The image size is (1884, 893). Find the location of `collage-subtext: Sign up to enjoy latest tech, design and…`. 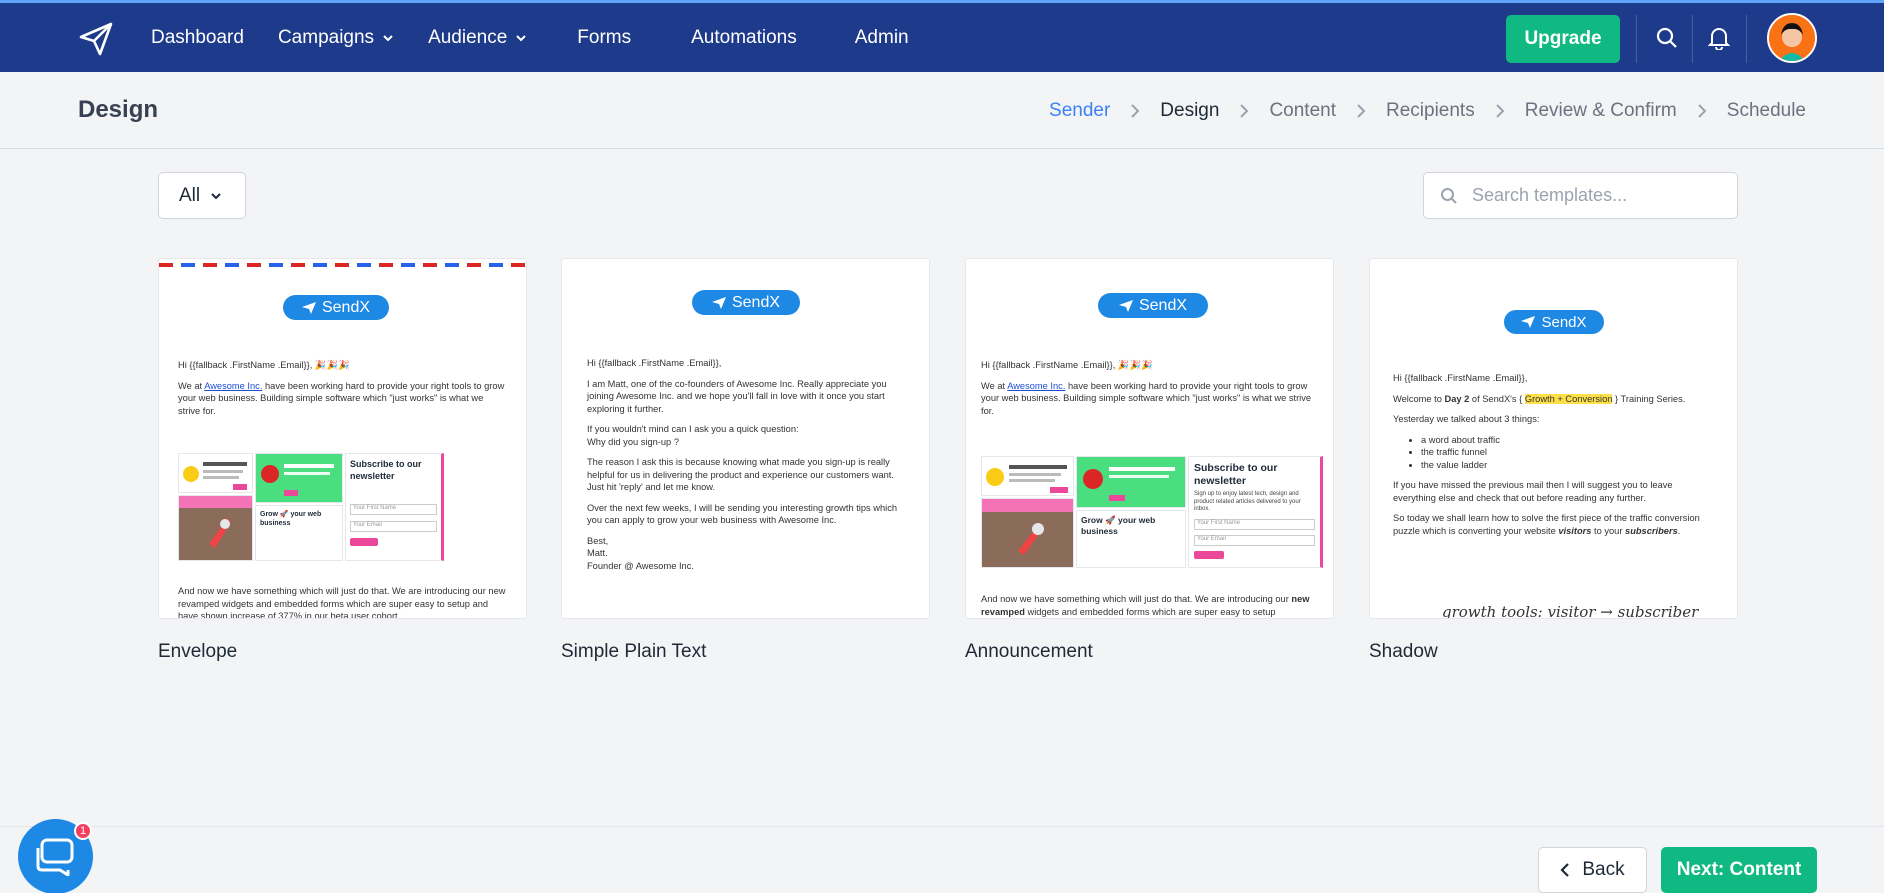

collage-subtext: Sign up to enjoy latest tech, design and… is located at coordinates (1247, 501).